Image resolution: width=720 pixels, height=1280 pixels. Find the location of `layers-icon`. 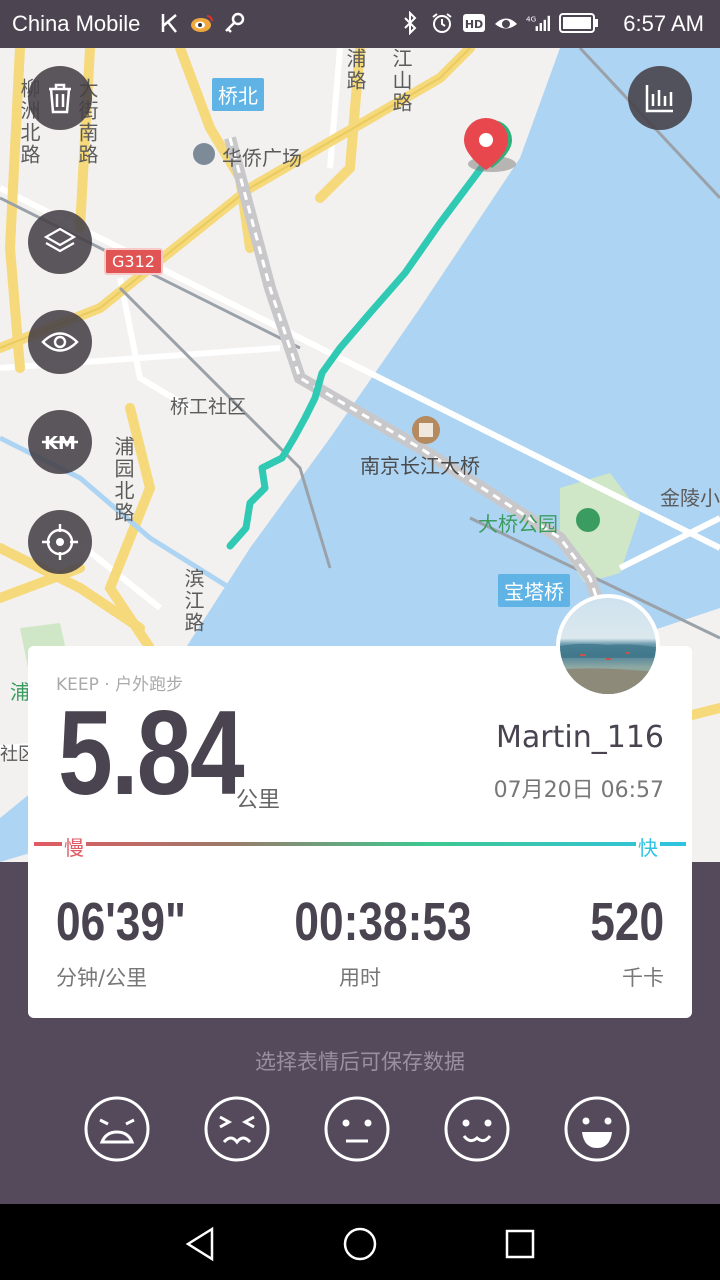

layers-icon is located at coordinates (60, 240).